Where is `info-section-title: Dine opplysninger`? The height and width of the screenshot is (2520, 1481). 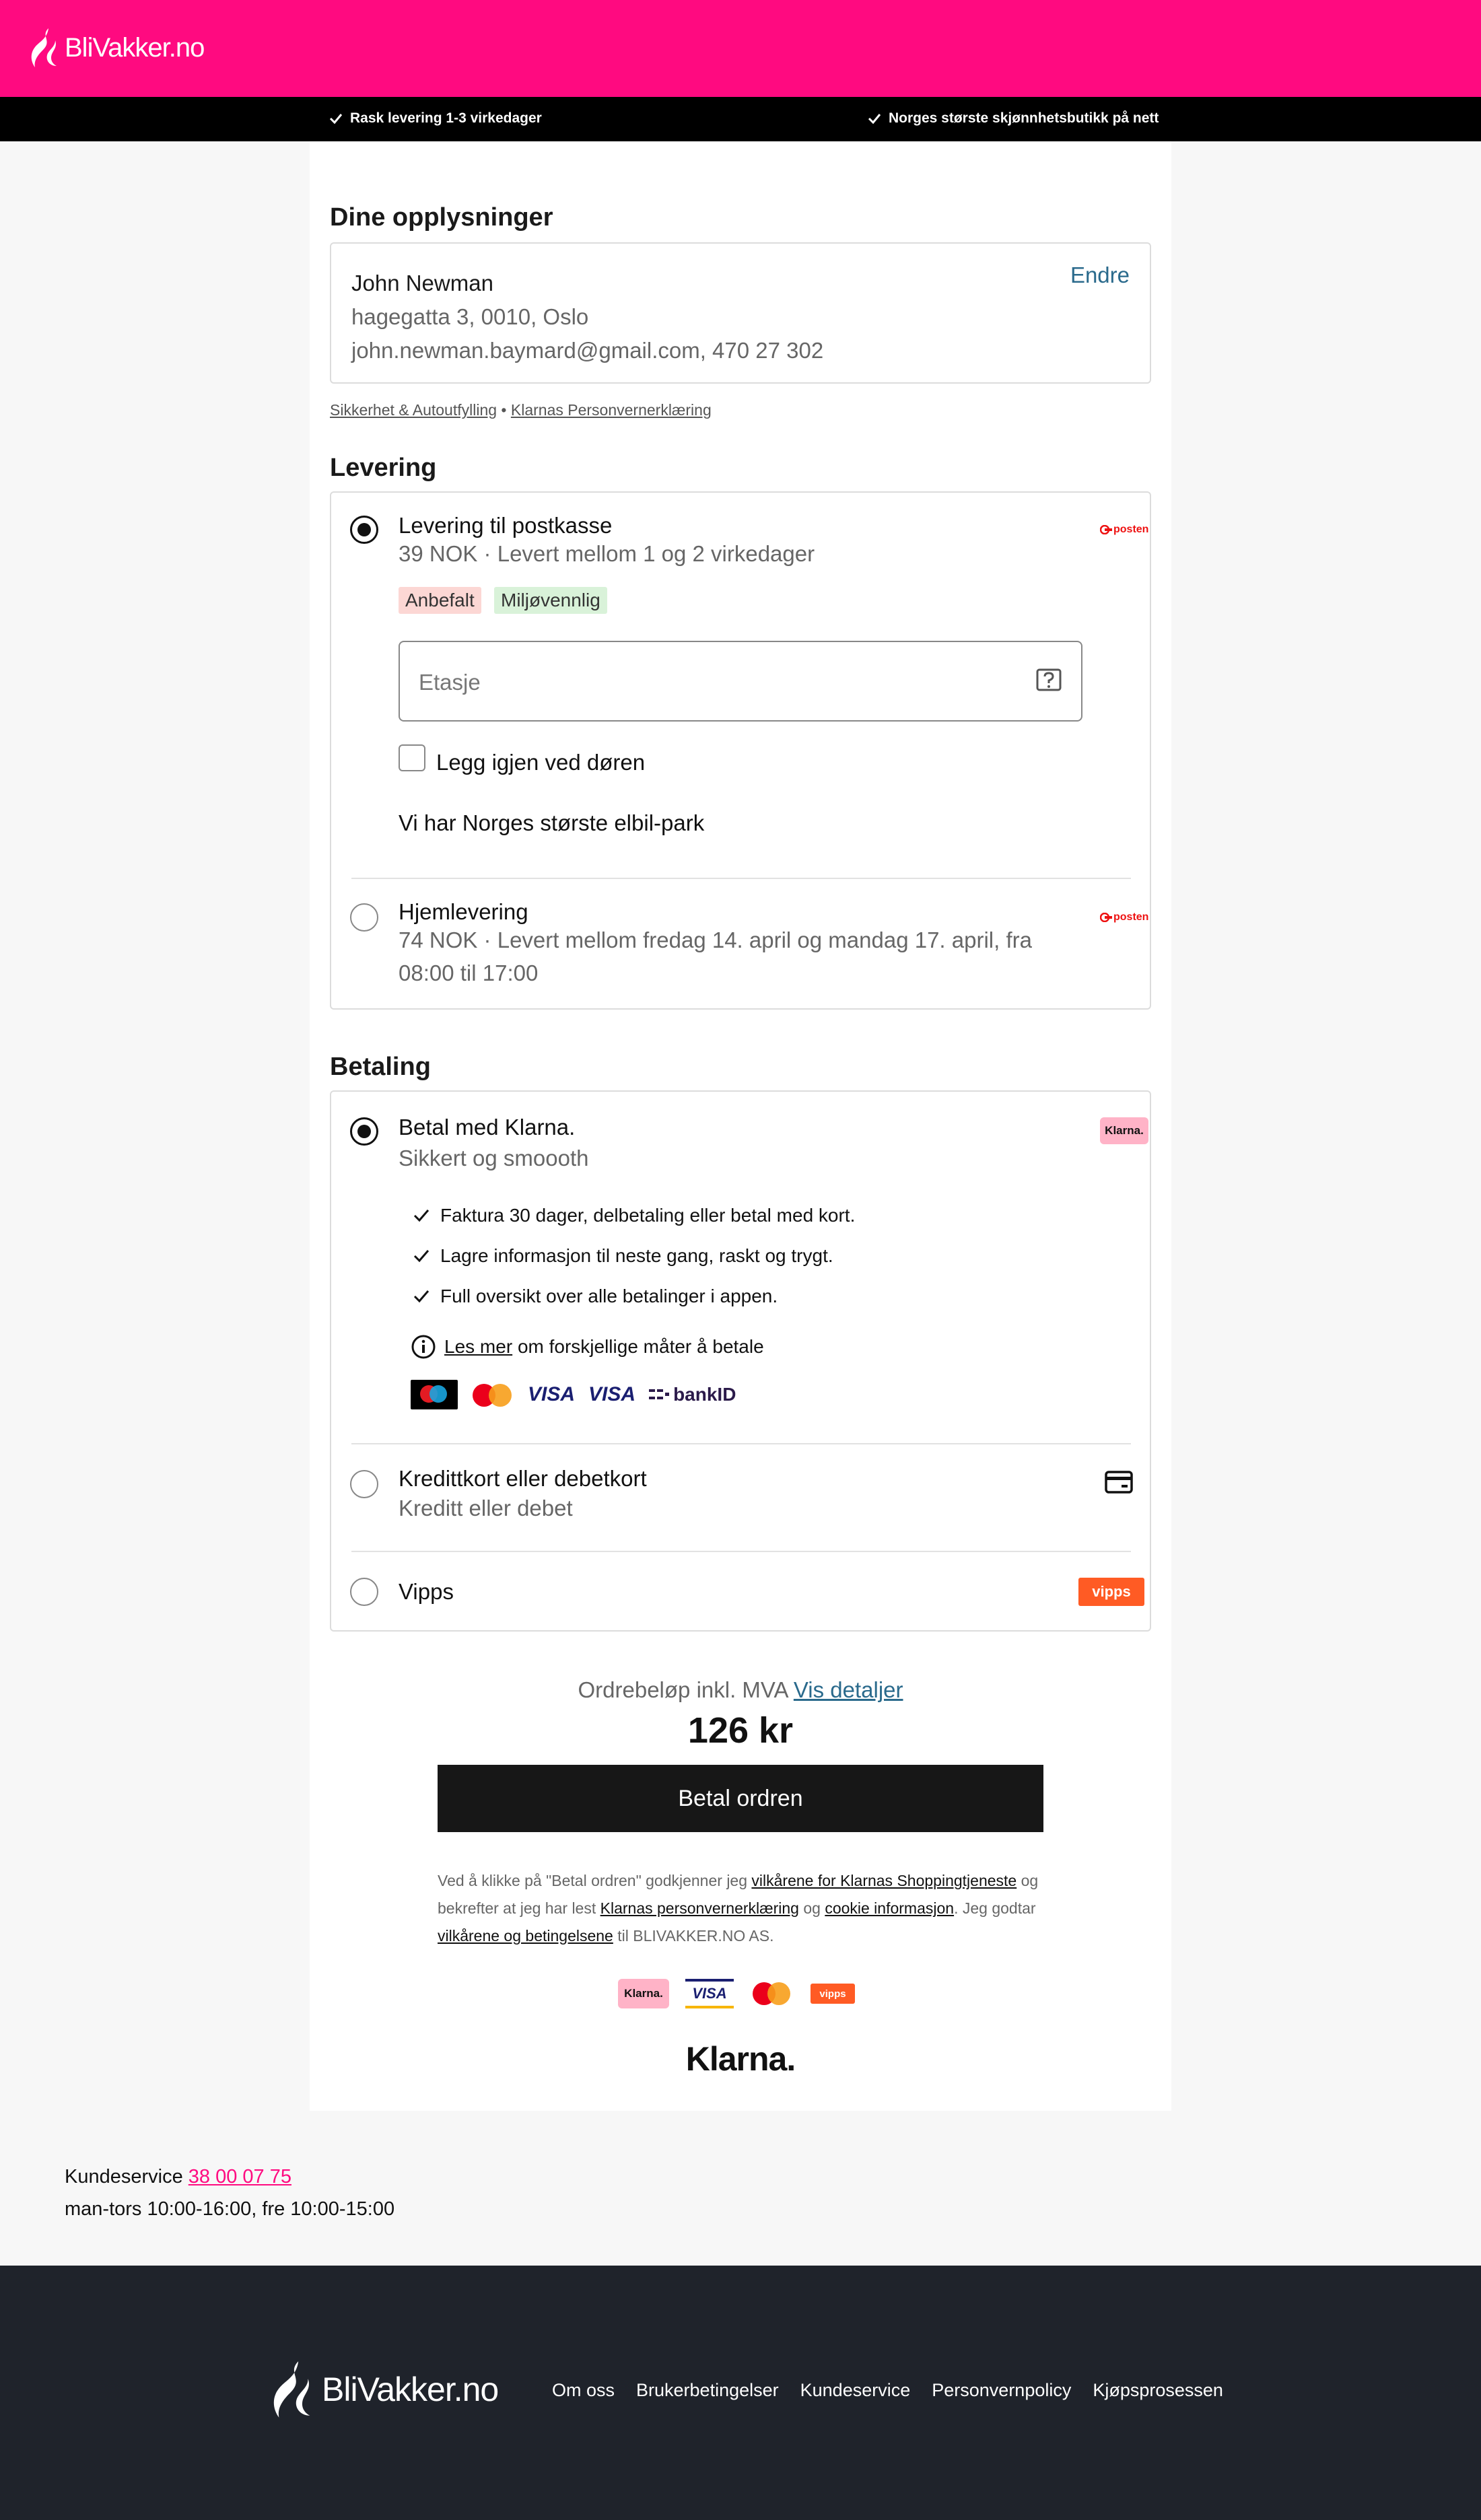
info-section-title: Dine opplysninger is located at coordinates (441, 218).